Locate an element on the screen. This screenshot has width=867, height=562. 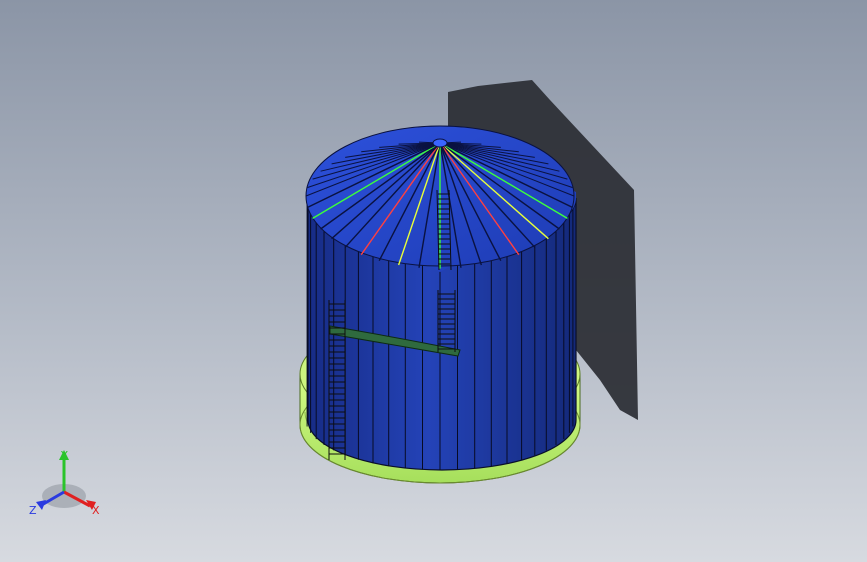
roof-vent is located at coordinates (440, 143).